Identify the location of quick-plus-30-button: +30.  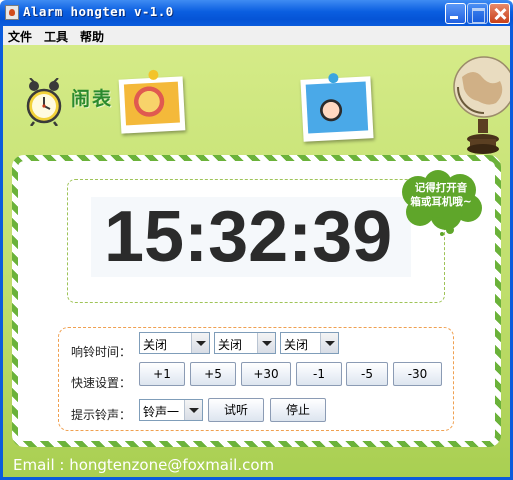
(266, 374).